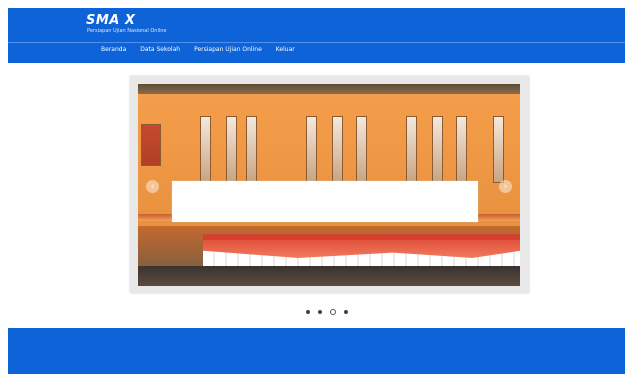 This screenshot has width=625, height=374. Describe the element at coordinates (228, 49) in the screenshot. I see `nav-item-persiapan-ujian-online: Persiapan Ujian Online` at that location.